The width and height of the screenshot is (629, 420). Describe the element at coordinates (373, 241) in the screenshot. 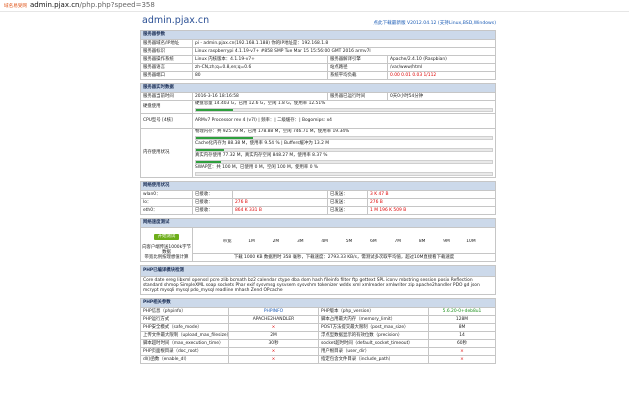

I see `speed-scale-tick: 6M` at that location.